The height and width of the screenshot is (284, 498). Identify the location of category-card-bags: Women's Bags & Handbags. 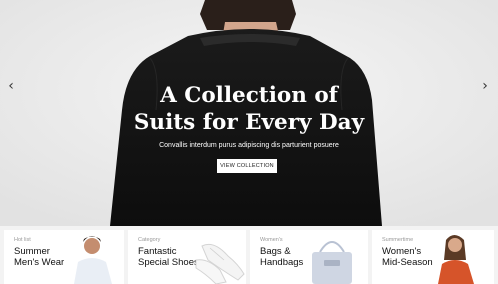
(309, 257).